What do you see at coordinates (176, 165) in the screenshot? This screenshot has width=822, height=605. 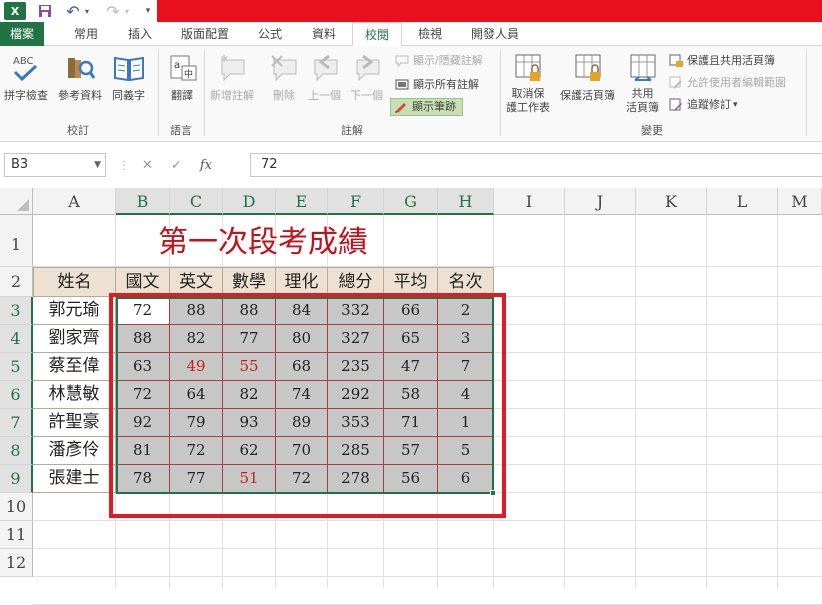 I see `enter-icon: ✓` at bounding box center [176, 165].